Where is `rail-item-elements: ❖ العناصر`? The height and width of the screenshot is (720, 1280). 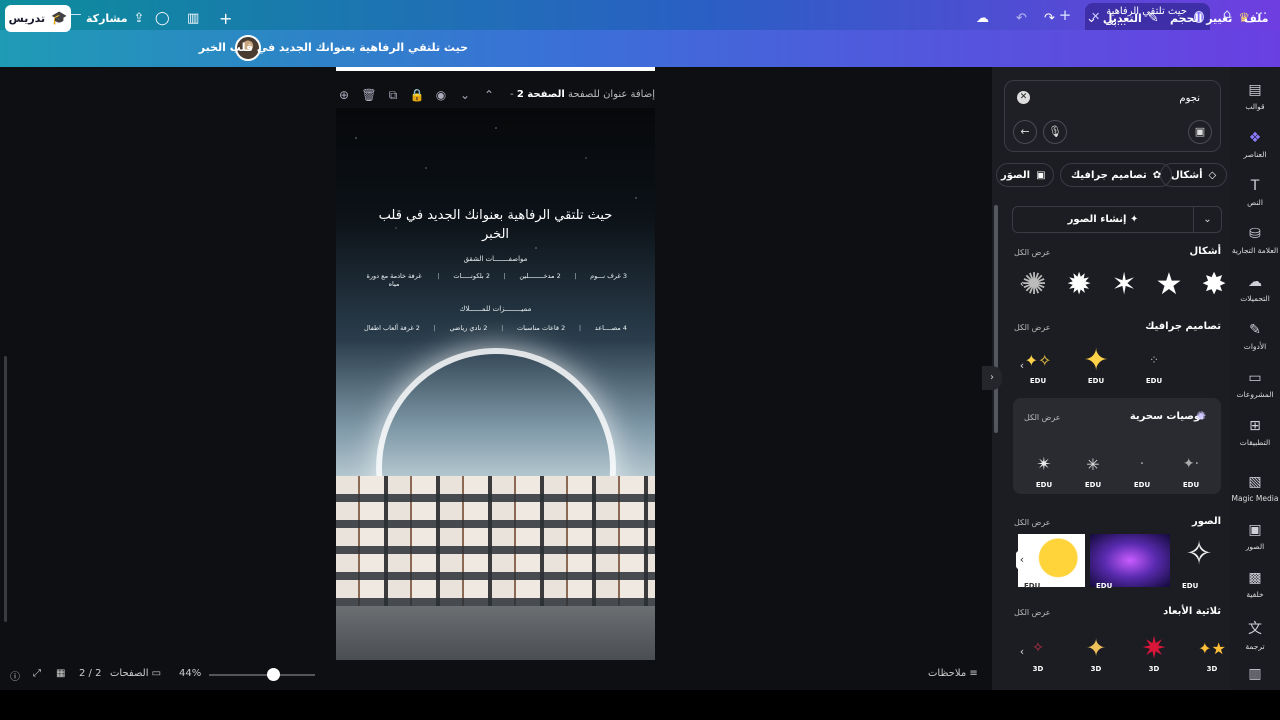 rail-item-elements: ❖ العناصر is located at coordinates (1255, 144).